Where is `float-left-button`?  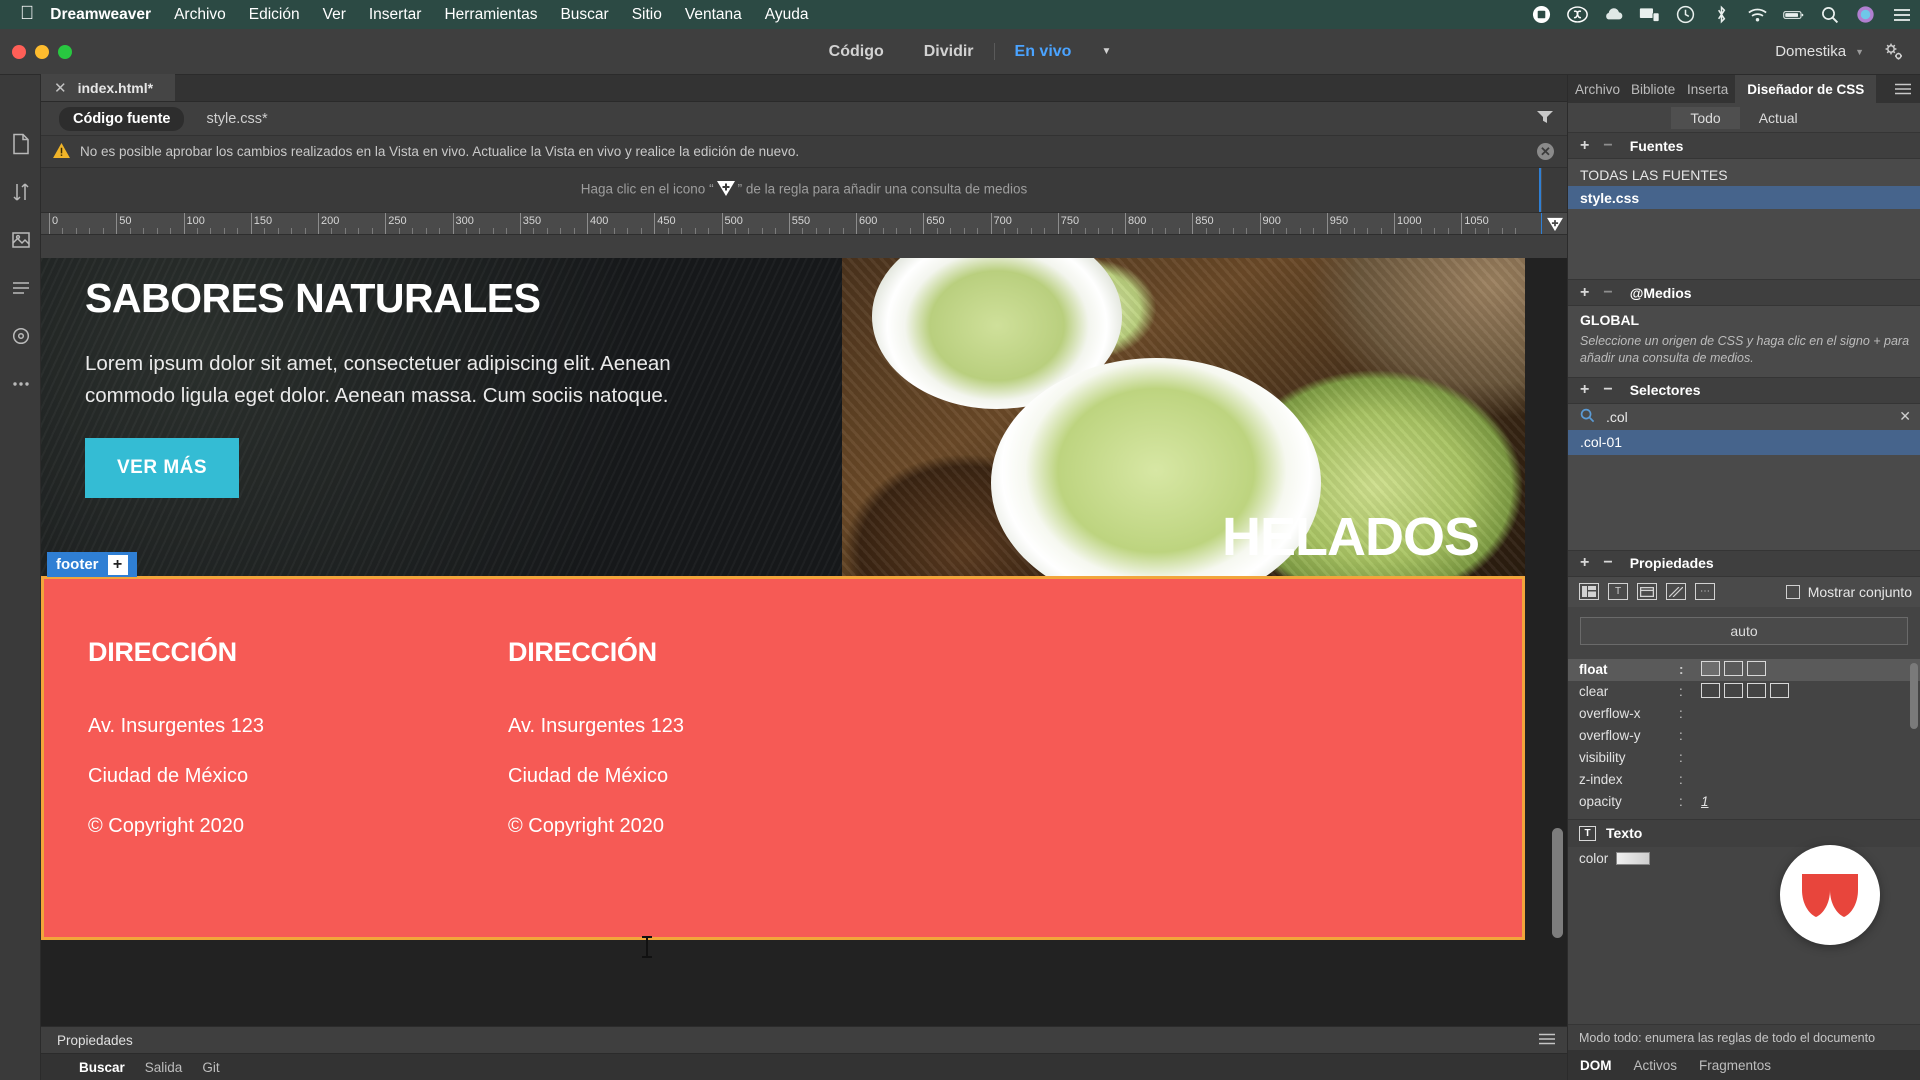
float-left-button is located at coordinates (1712, 669).